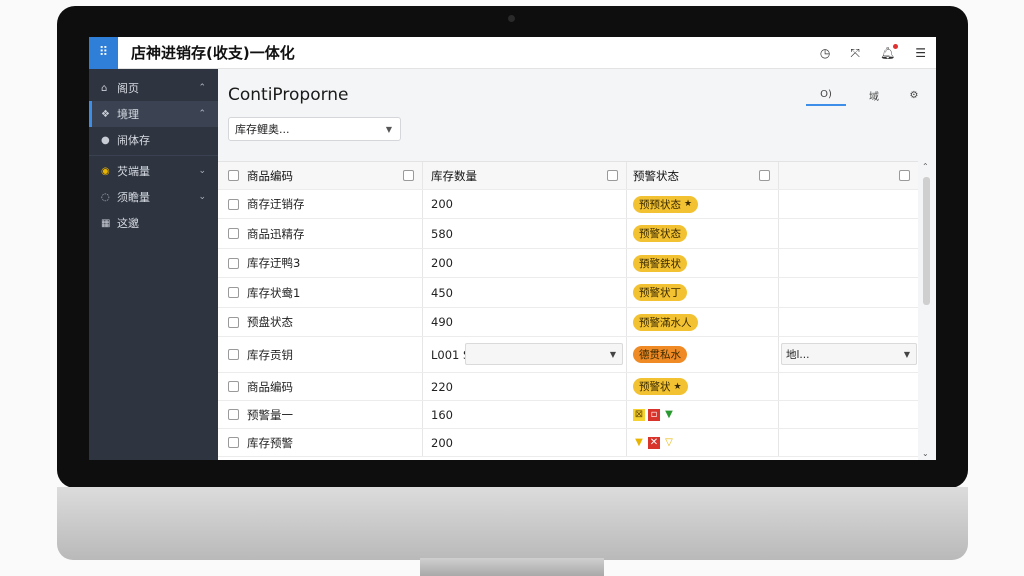 Image resolution: width=1024 pixels, height=576 pixels. I want to click on qty-cell: 450, so click(525, 292).